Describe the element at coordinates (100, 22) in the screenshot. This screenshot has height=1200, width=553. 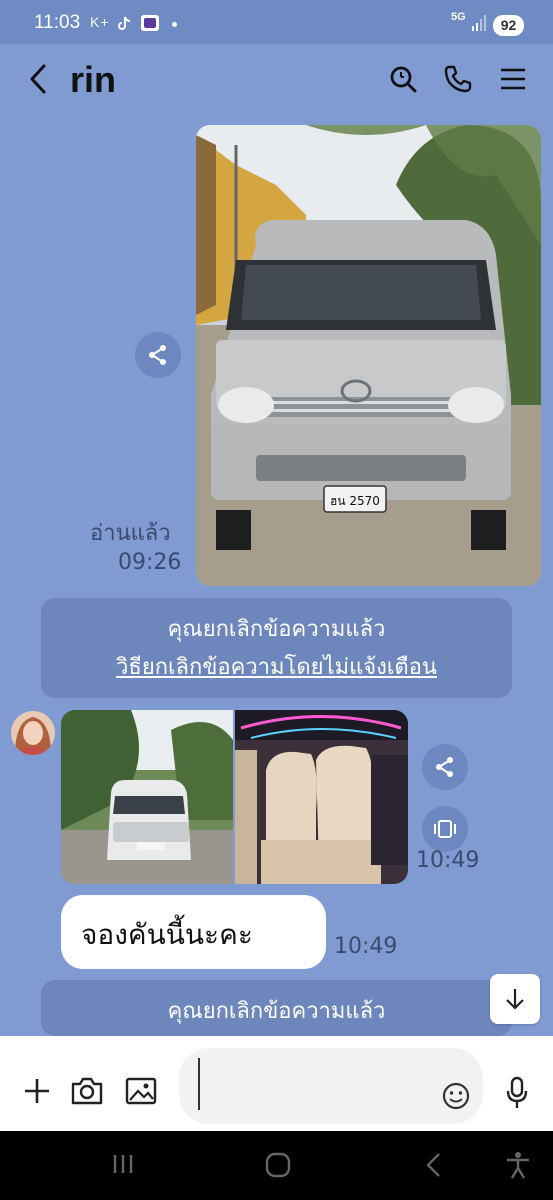
I see `status-carrier-indicator: K+` at that location.